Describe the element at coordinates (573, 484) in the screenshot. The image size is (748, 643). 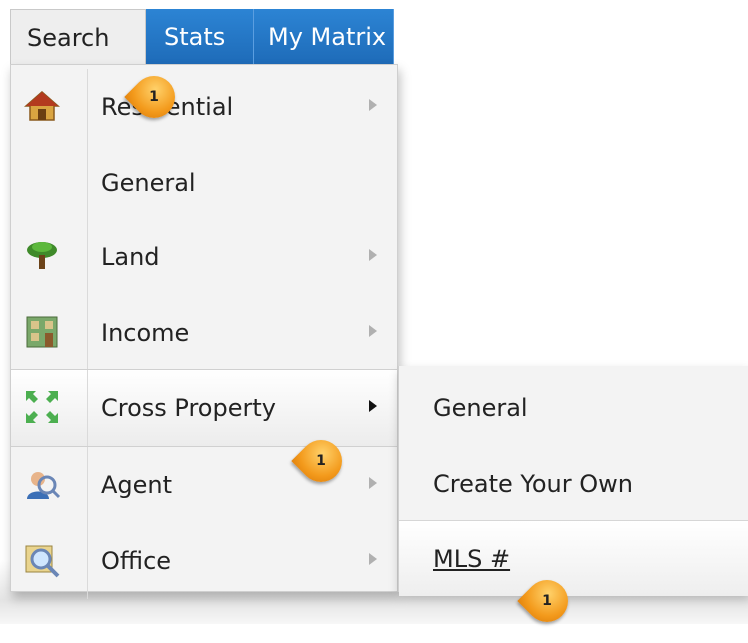
I see `submenu-item-create-your-own: Create Your Own` at that location.